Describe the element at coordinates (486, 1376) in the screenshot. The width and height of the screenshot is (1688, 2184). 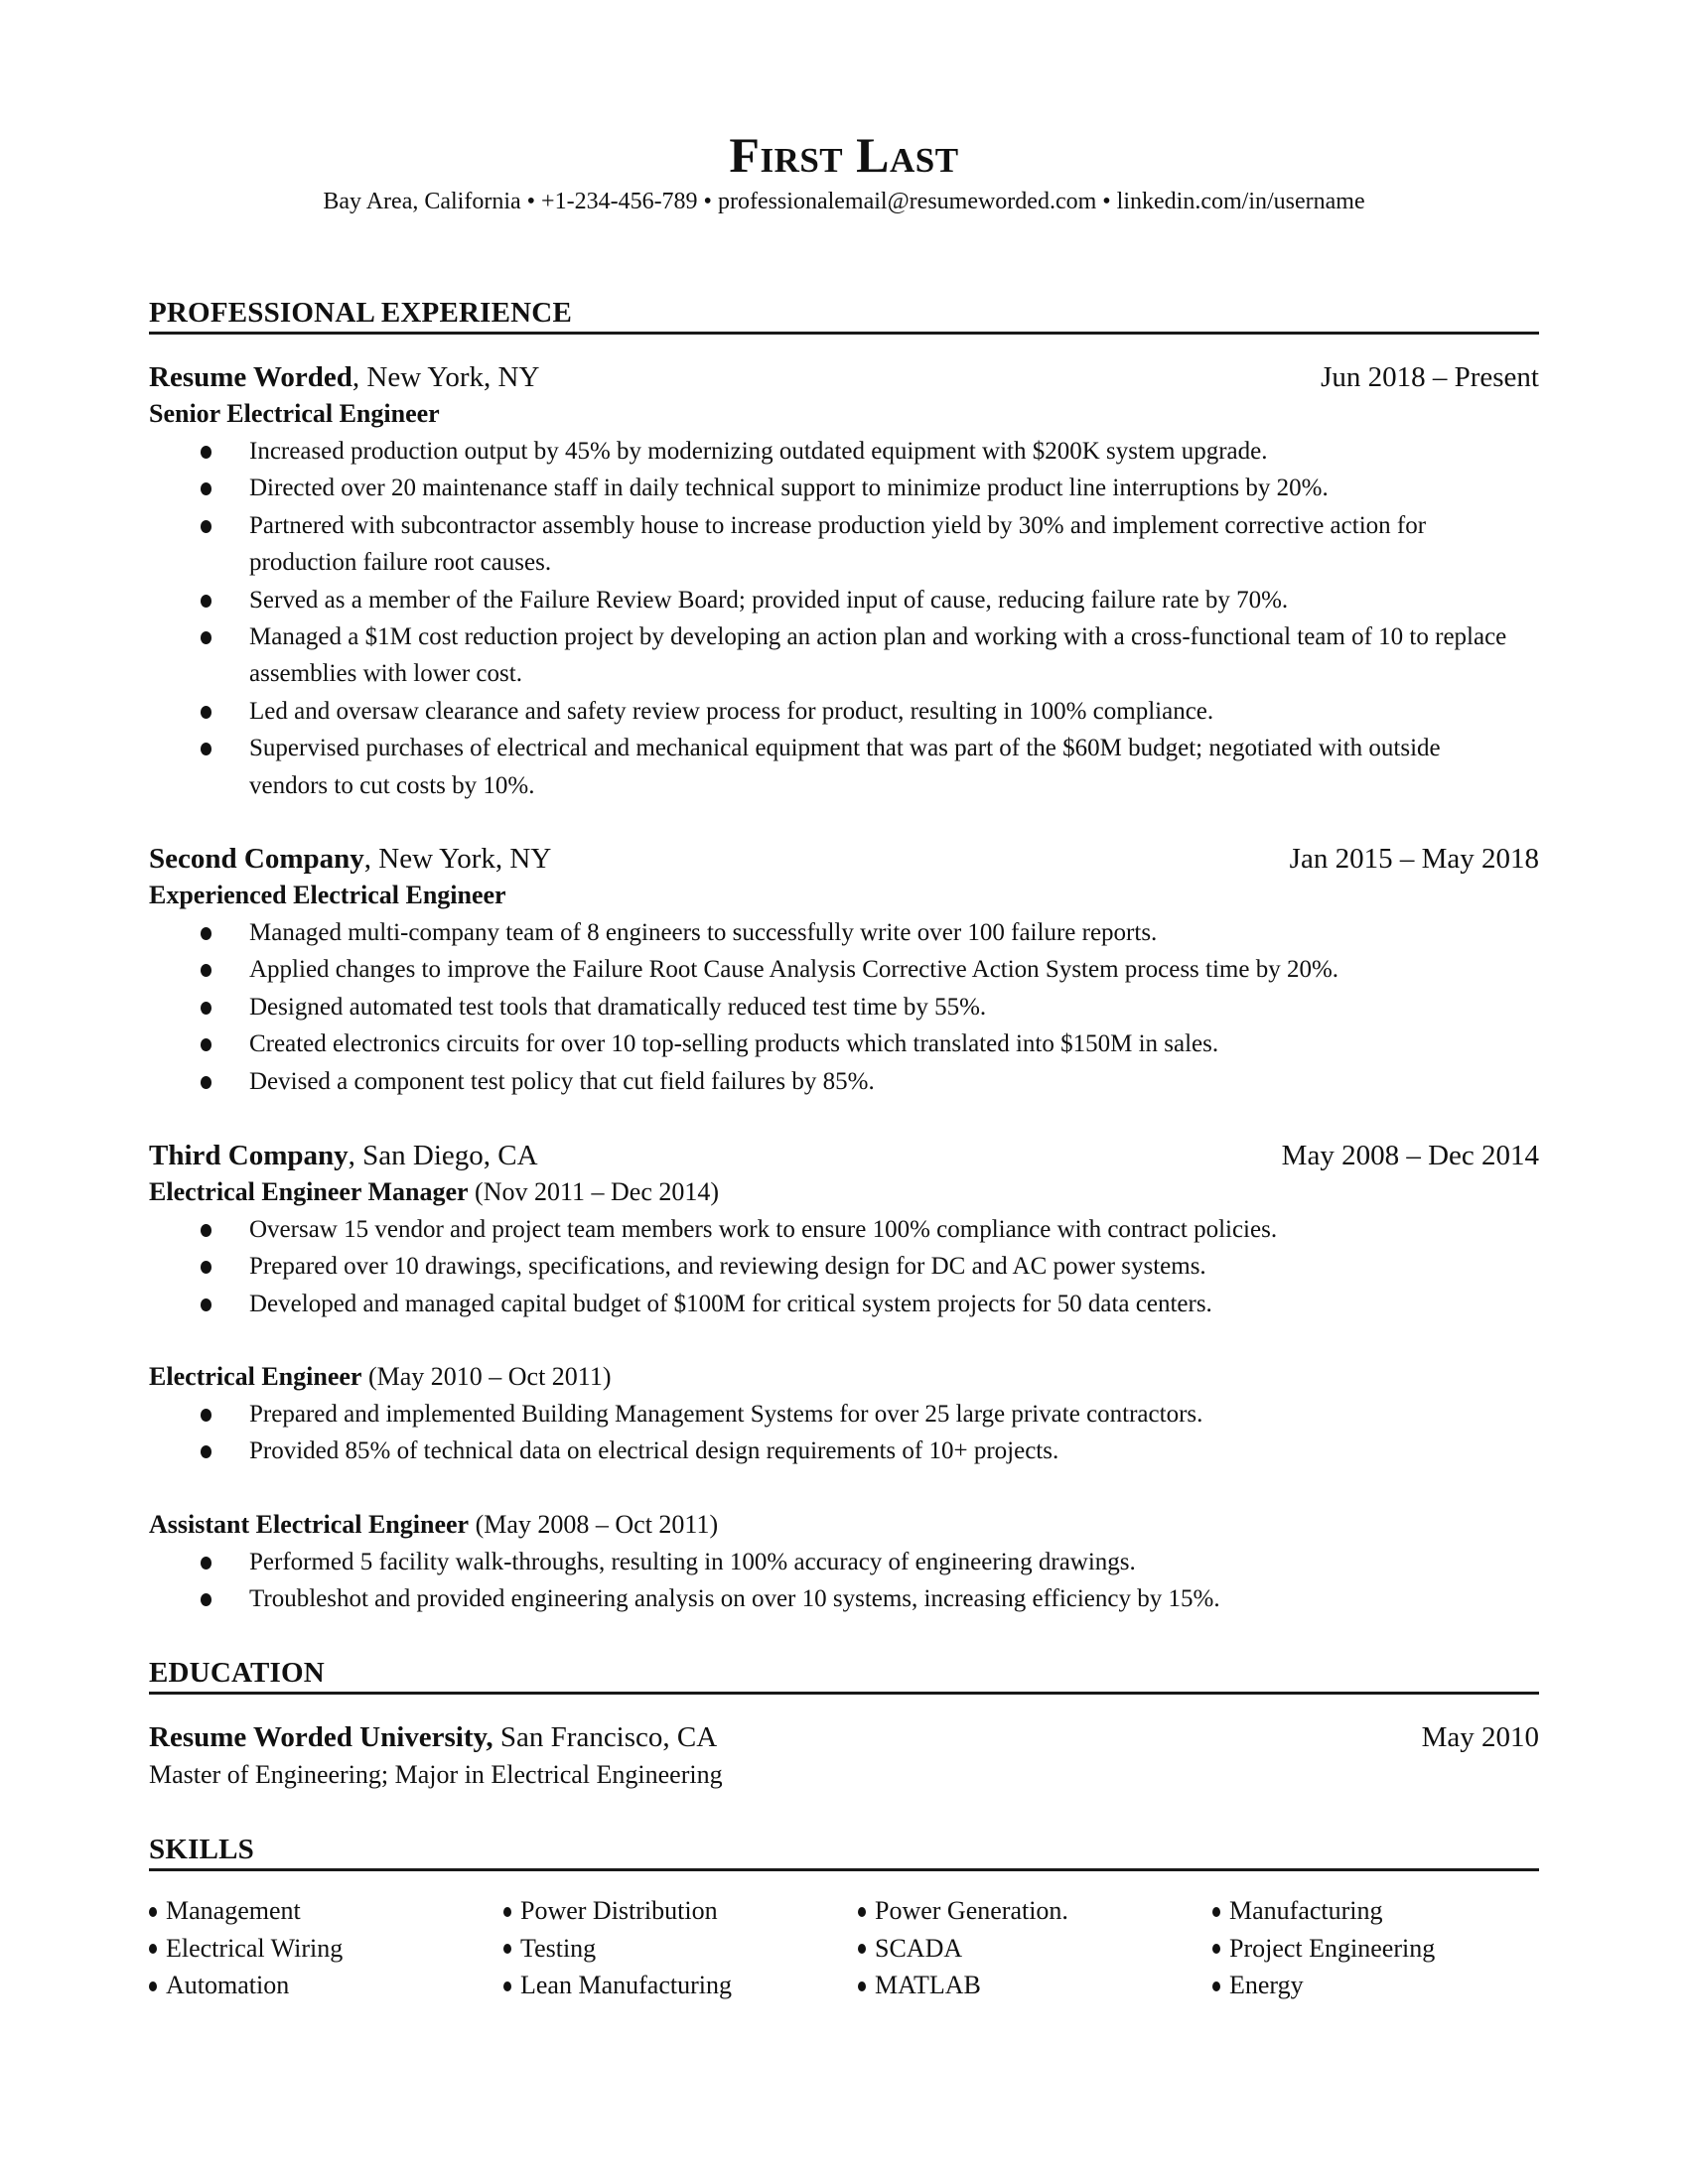
I see `role-period: (May 2010 – Oct 2011)` at that location.